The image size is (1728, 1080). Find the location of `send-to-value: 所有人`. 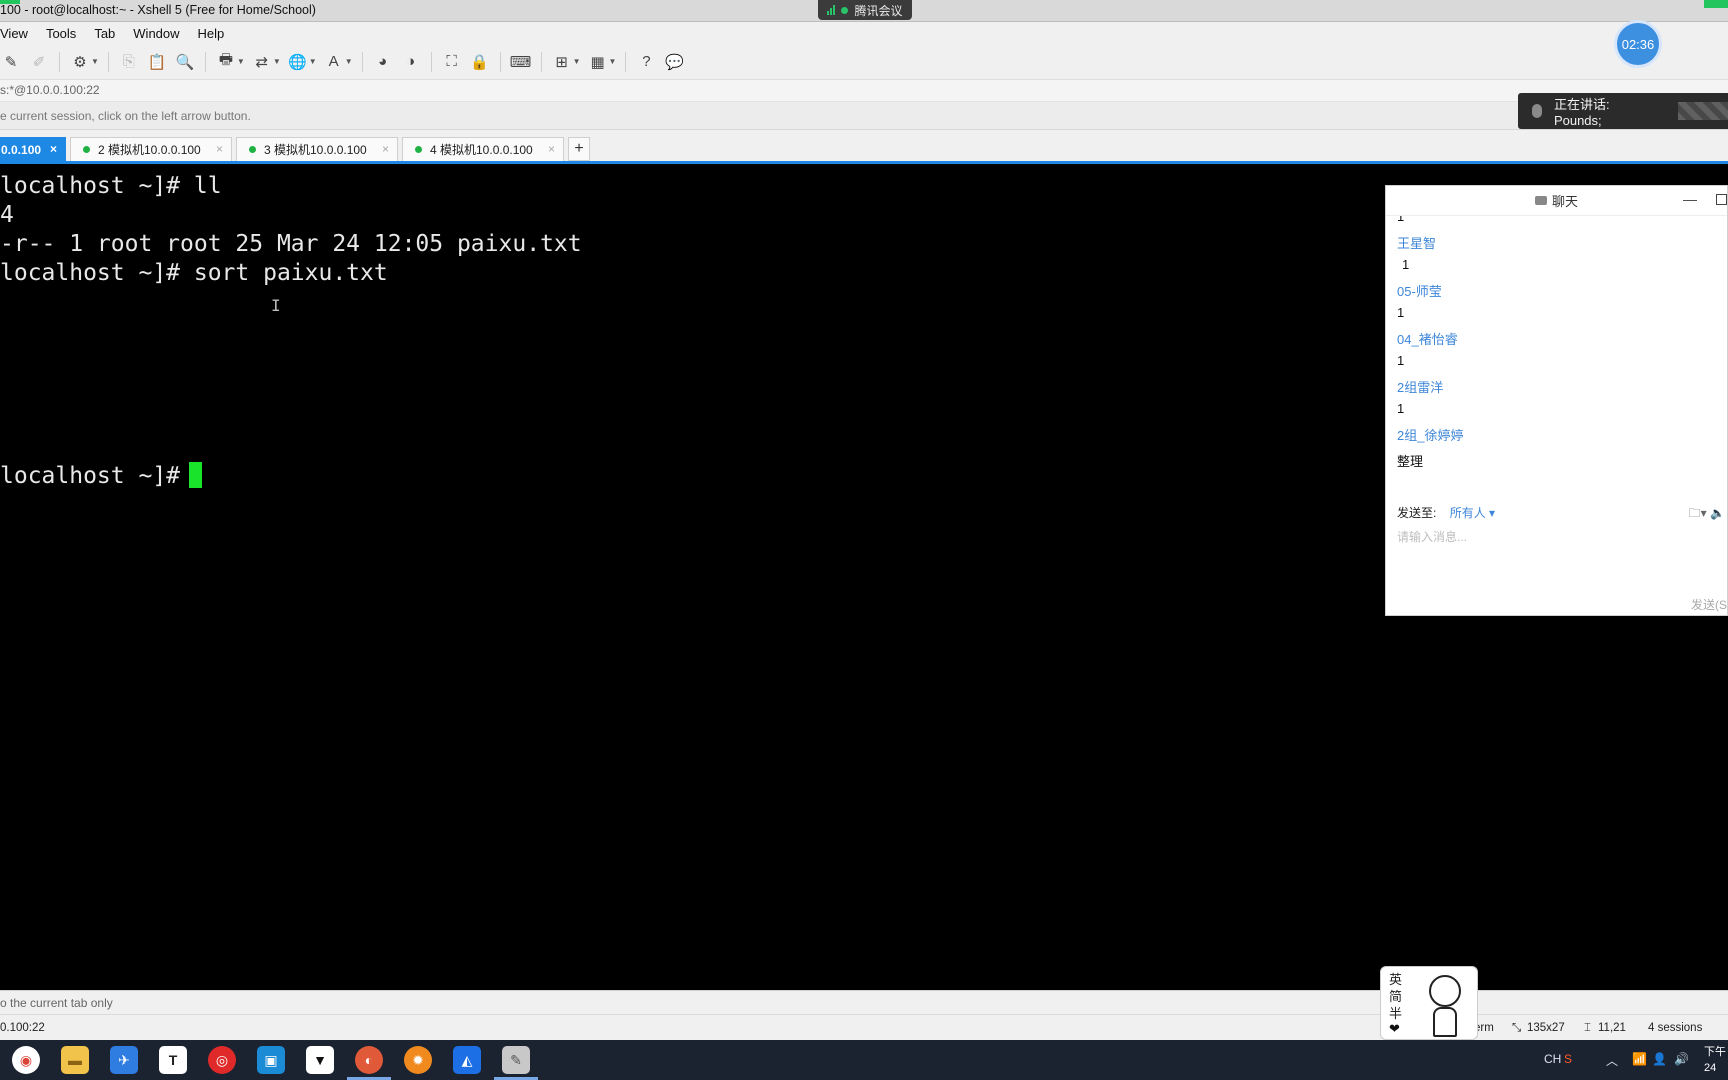

send-to-value: 所有人 is located at coordinates (1467, 513).